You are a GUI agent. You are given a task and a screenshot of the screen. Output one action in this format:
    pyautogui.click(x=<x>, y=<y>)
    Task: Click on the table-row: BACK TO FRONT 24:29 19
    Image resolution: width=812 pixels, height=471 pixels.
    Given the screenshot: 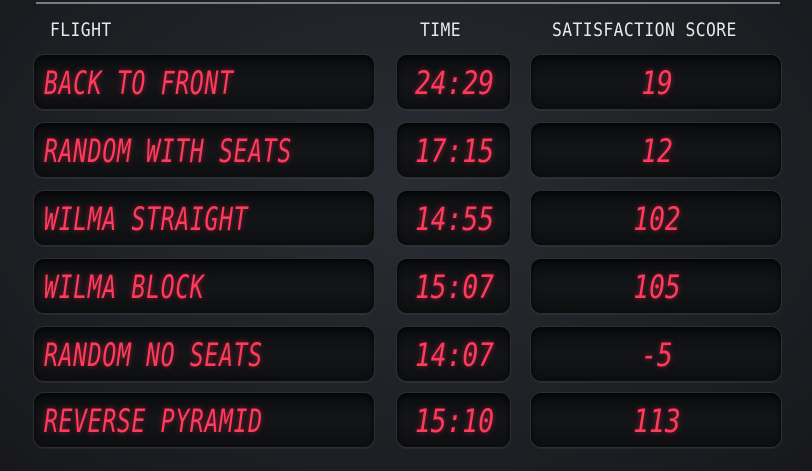 What is the action you would take?
    pyautogui.click(x=406, y=82)
    